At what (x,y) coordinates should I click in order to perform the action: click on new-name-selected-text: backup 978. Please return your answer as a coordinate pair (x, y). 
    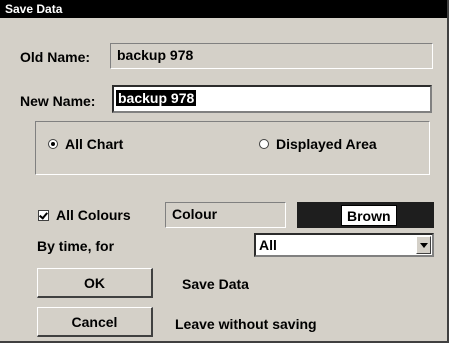
    Looking at the image, I should click on (156, 98).